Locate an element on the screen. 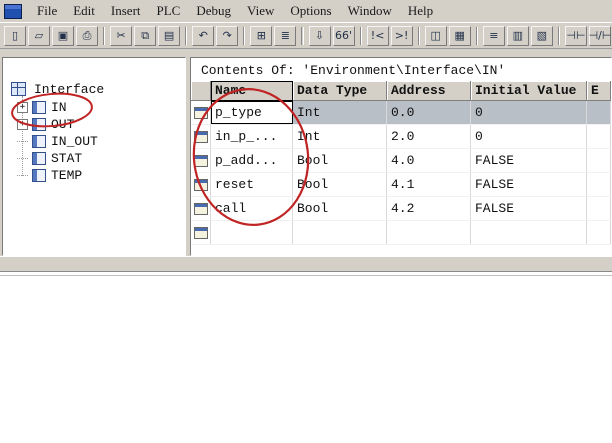 This screenshot has height=443, width=612. column-header-address: Address is located at coordinates (429, 91).